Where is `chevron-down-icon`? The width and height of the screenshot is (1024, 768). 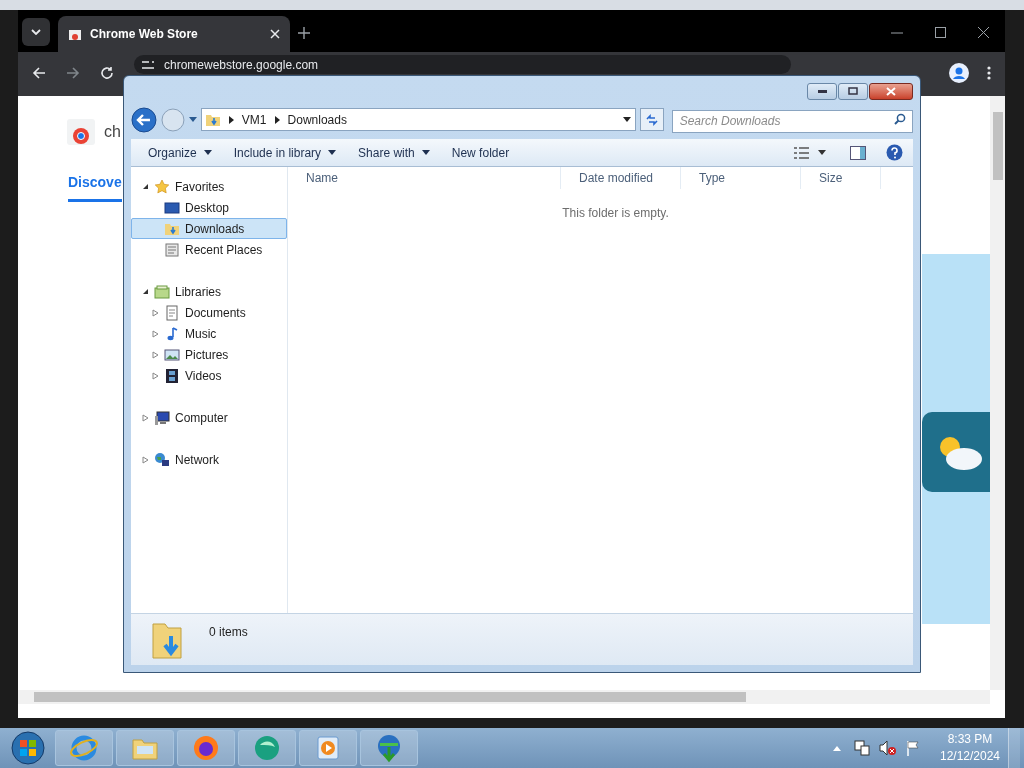
chevron-down-icon is located at coordinates (36, 32).